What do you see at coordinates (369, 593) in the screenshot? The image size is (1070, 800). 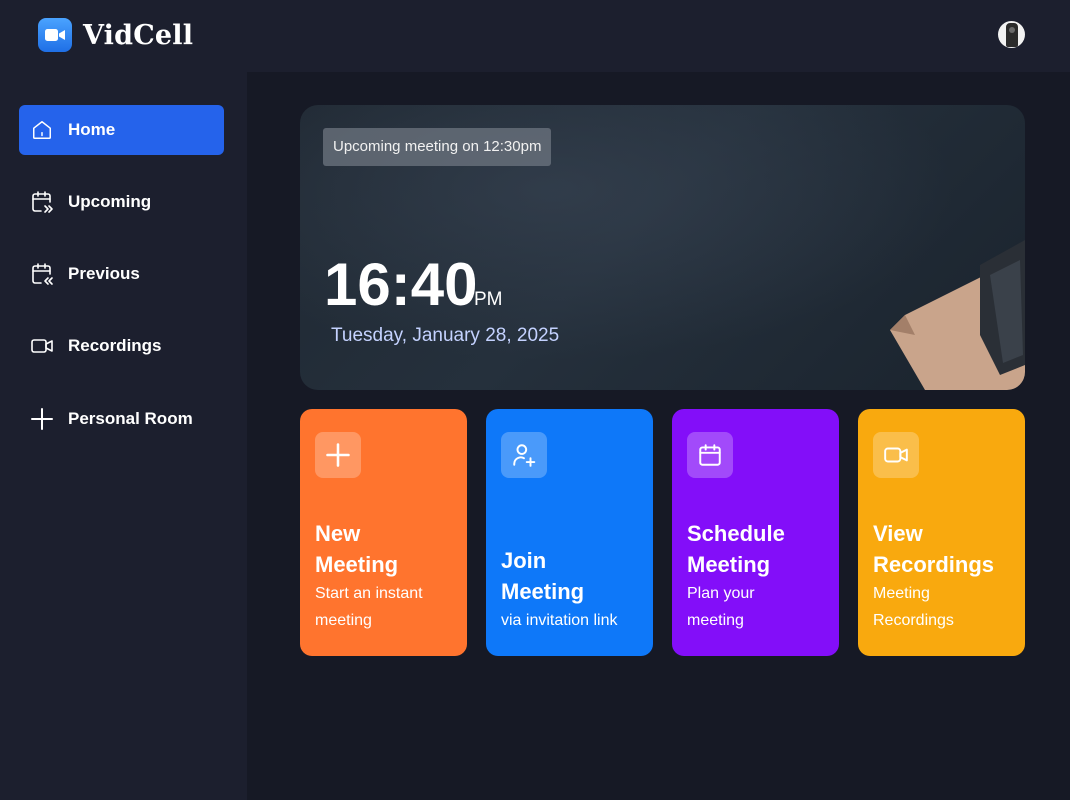 I see `card-description: Start an instant` at bounding box center [369, 593].